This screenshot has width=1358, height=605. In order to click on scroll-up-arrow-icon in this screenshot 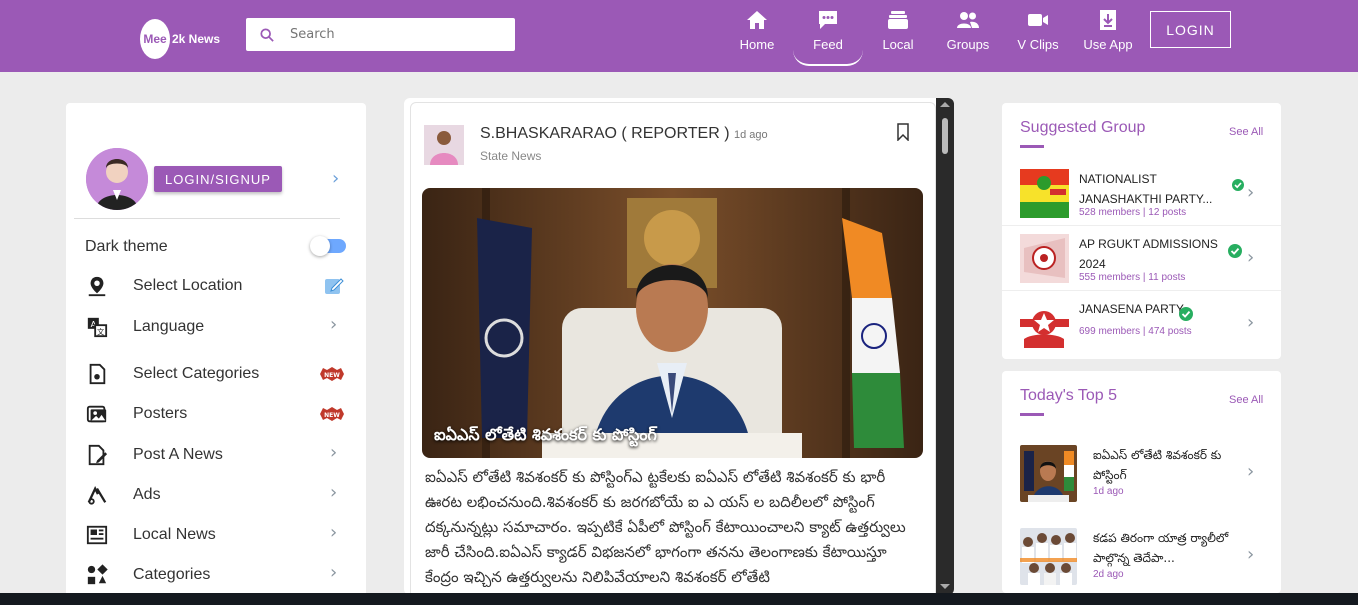, I will do `click(945, 104)`.